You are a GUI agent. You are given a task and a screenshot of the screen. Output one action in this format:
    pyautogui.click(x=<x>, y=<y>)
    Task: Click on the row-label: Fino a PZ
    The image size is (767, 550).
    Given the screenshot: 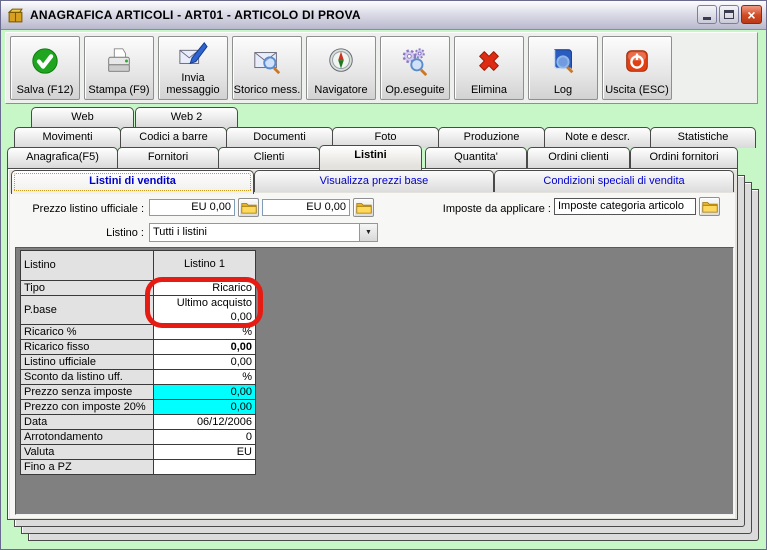 What is the action you would take?
    pyautogui.click(x=87, y=467)
    